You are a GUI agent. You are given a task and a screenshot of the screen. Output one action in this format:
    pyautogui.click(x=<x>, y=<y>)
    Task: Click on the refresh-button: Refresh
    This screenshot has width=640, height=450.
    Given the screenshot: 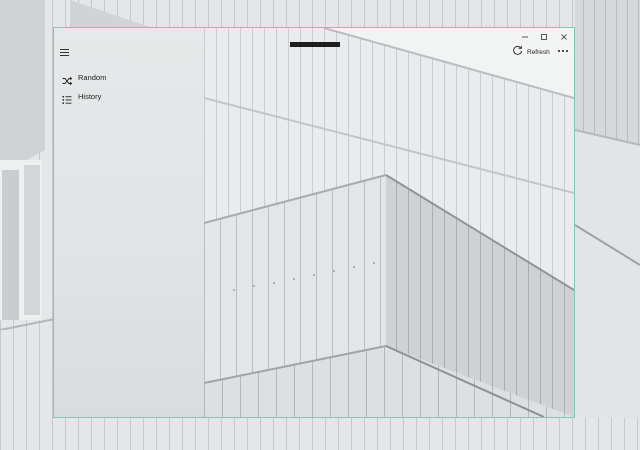 What is the action you would take?
    pyautogui.click(x=531, y=52)
    